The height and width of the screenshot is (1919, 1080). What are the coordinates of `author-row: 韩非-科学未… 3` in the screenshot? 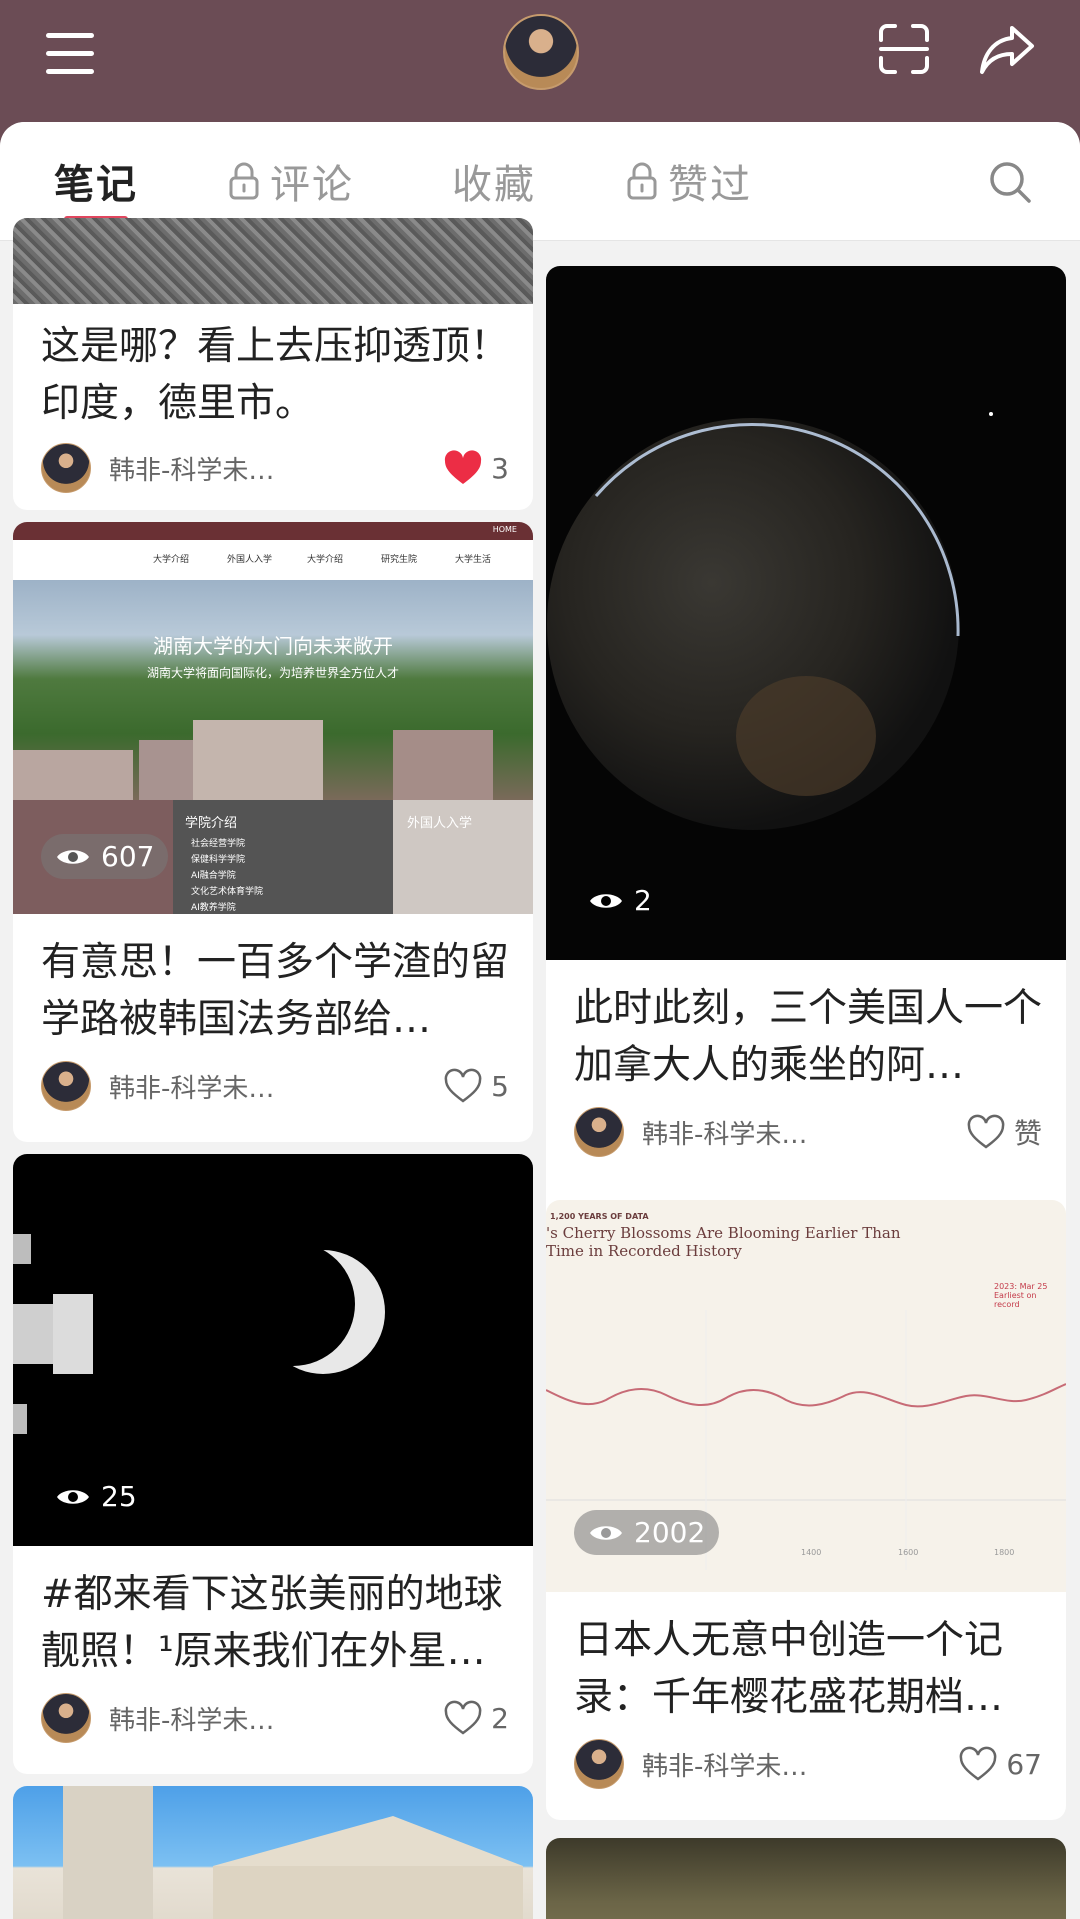 It's located at (275, 468).